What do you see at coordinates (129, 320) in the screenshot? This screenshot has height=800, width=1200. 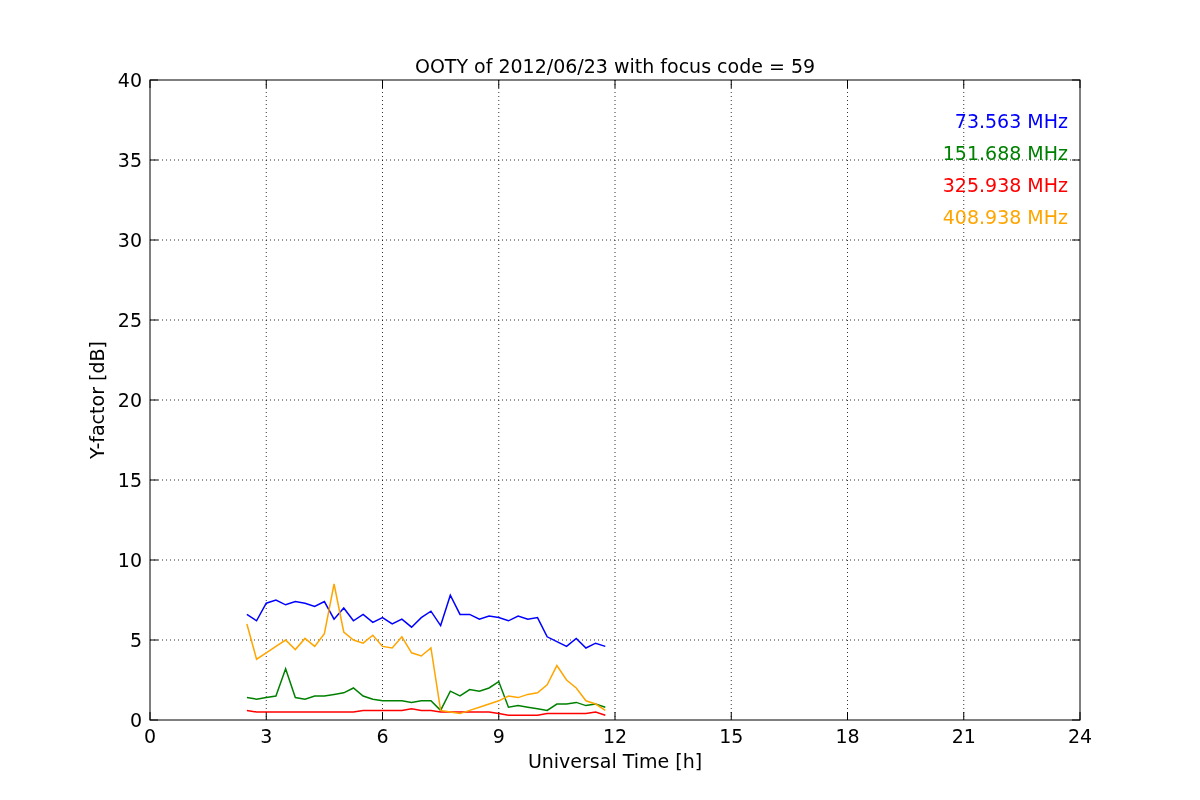 I see `y-tick-label: 25` at bounding box center [129, 320].